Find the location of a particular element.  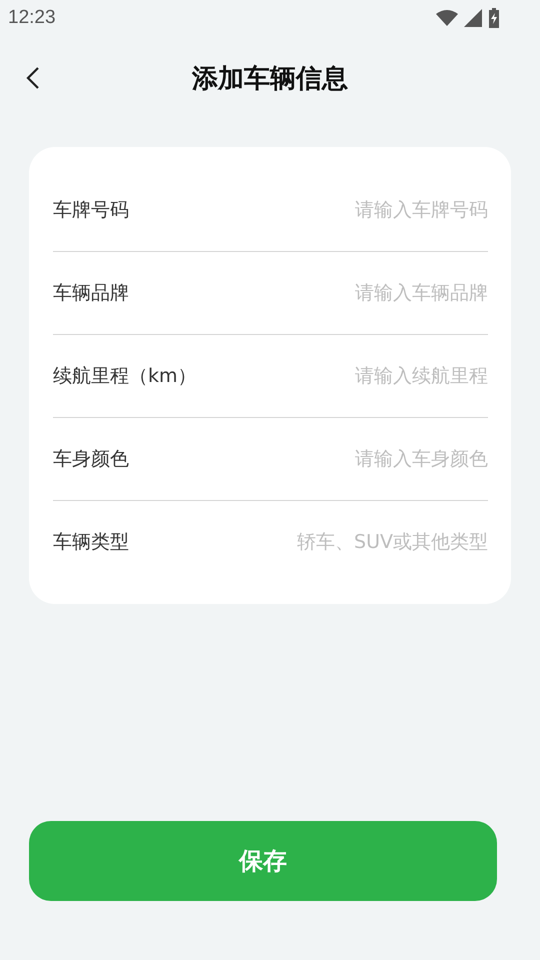

battery-charging-icon is located at coordinates (494, 18).